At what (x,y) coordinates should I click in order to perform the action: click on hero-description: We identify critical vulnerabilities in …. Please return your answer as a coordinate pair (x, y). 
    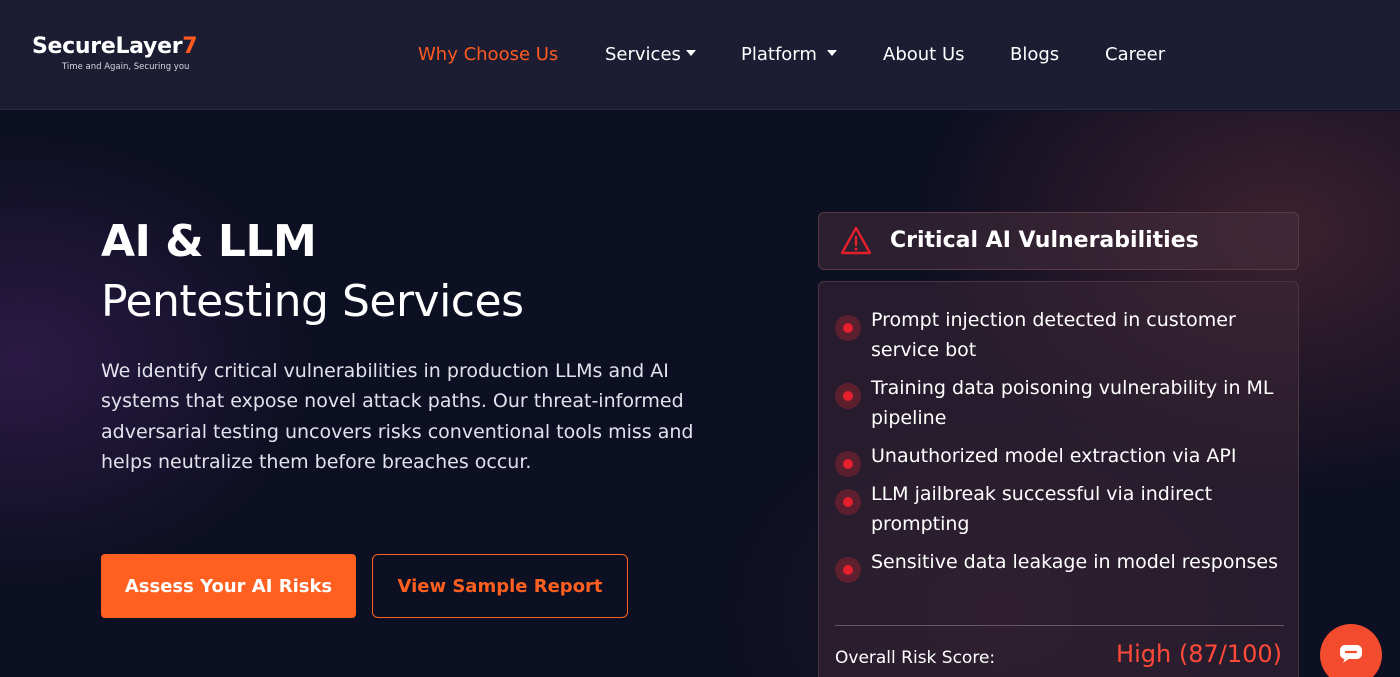
    Looking at the image, I should click on (397, 416).